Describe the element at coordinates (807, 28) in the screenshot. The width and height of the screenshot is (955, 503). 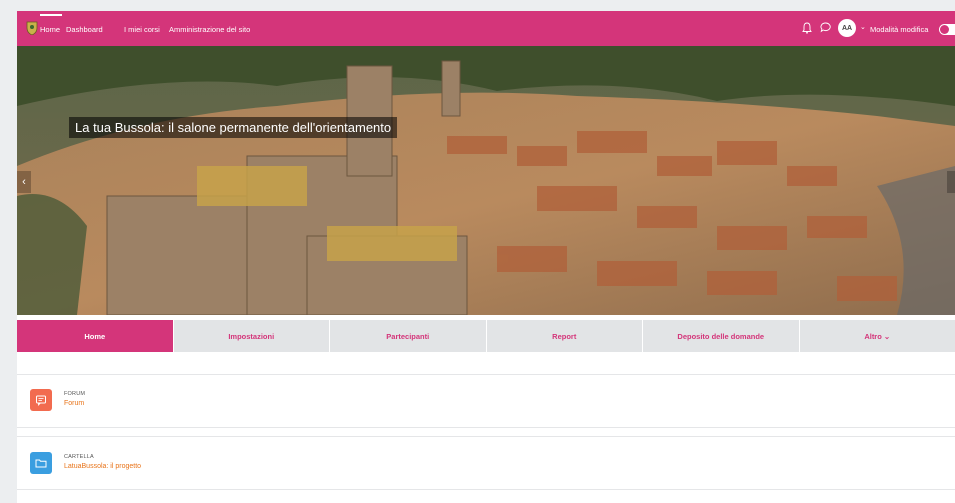
I see `notifications-bell-icon` at that location.